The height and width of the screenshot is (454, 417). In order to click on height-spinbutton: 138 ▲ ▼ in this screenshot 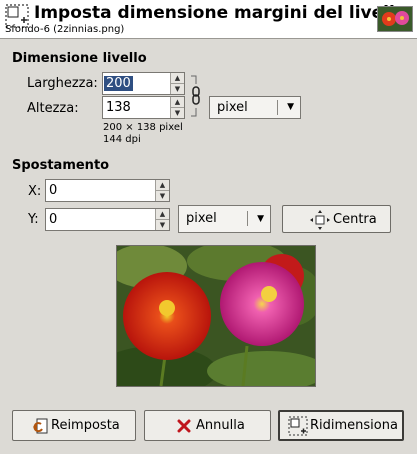, I will do `click(143, 107)`.